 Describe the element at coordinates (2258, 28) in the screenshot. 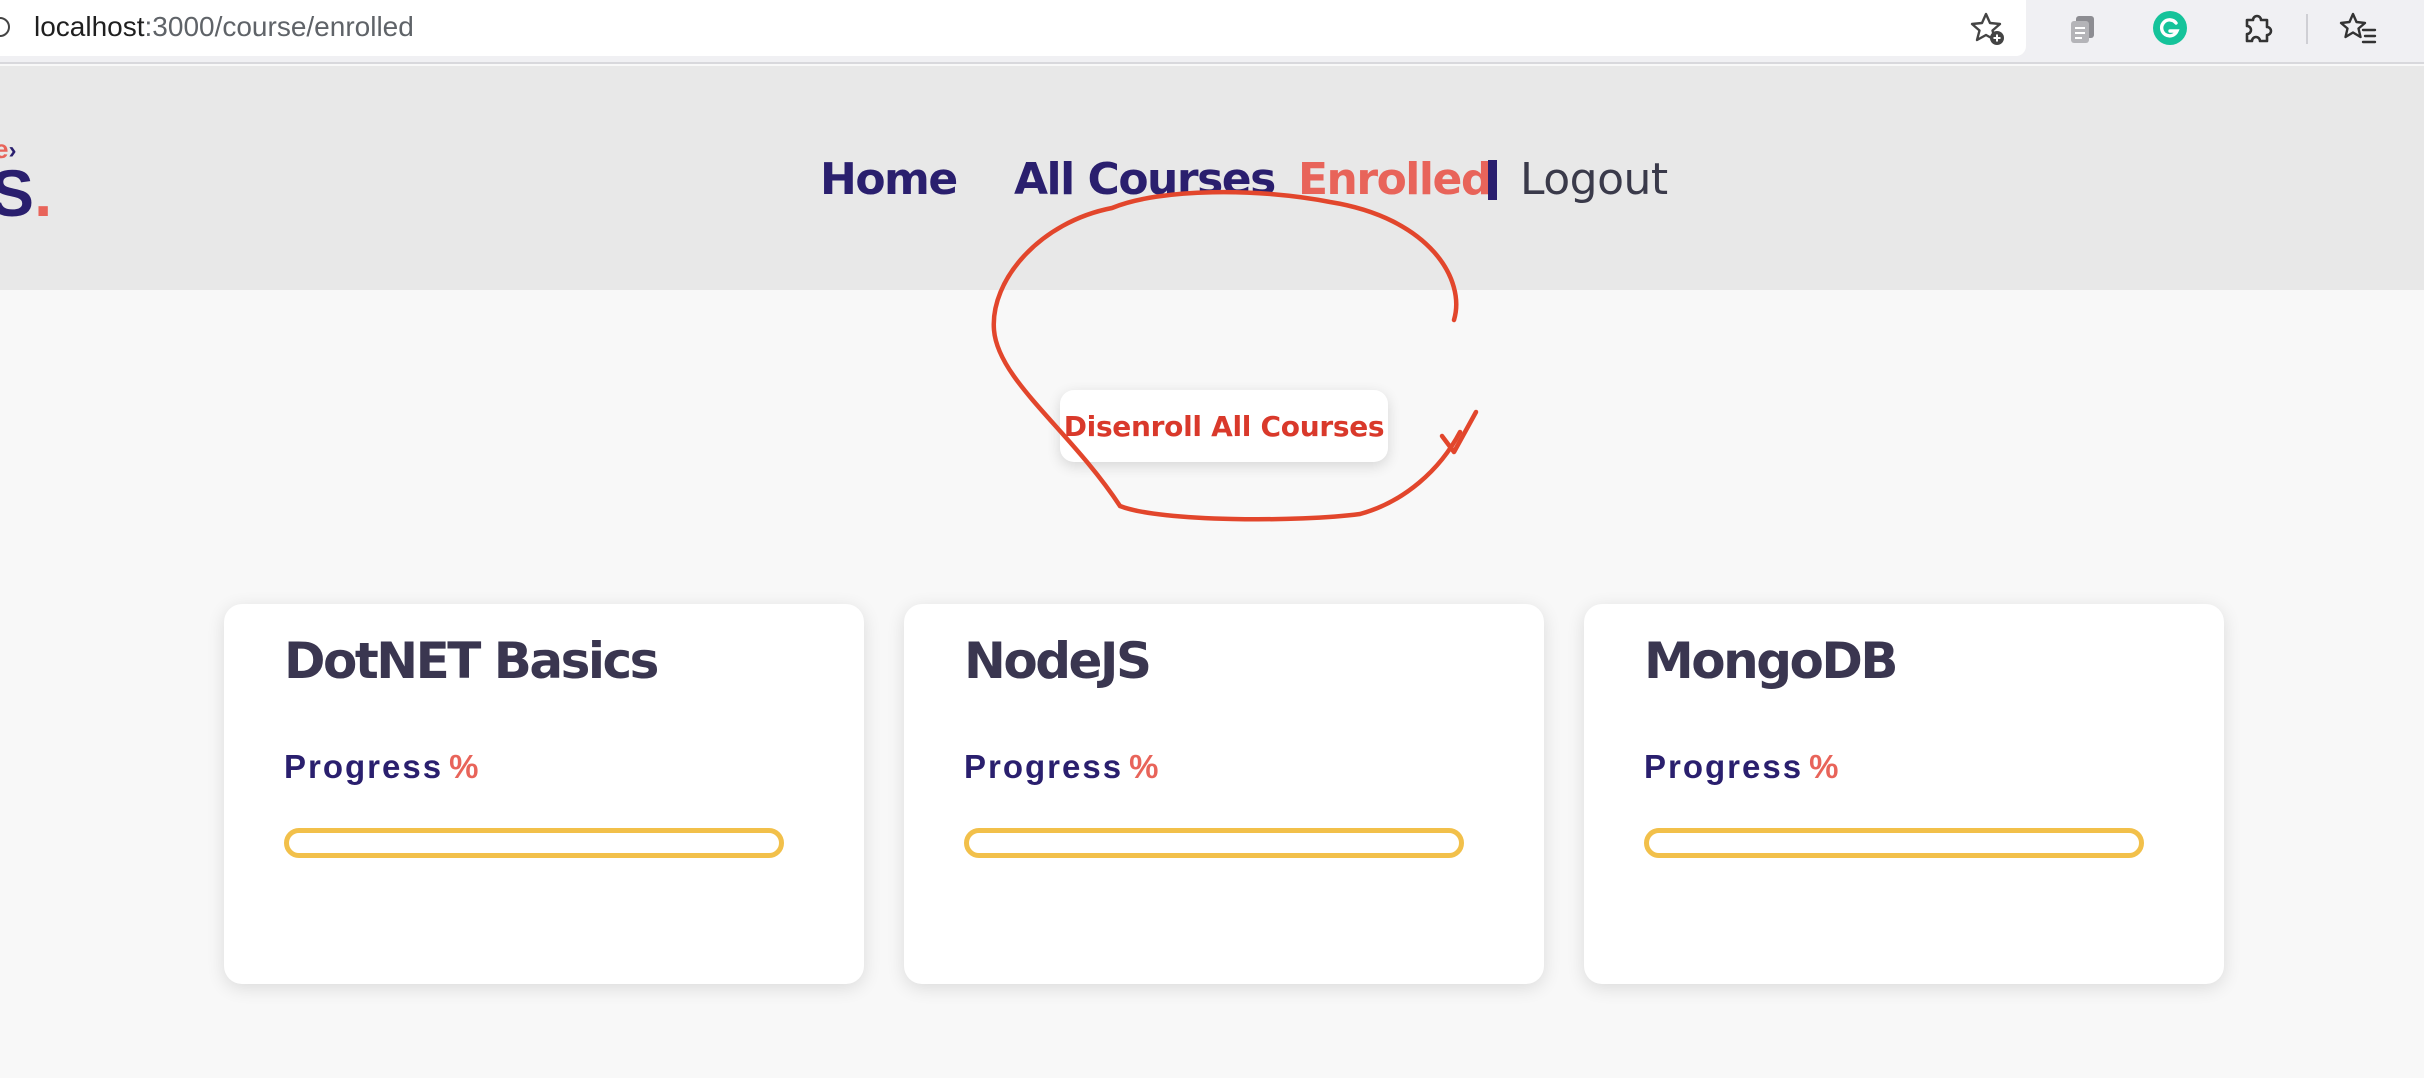

I see `puzzle-extensions-icon` at that location.